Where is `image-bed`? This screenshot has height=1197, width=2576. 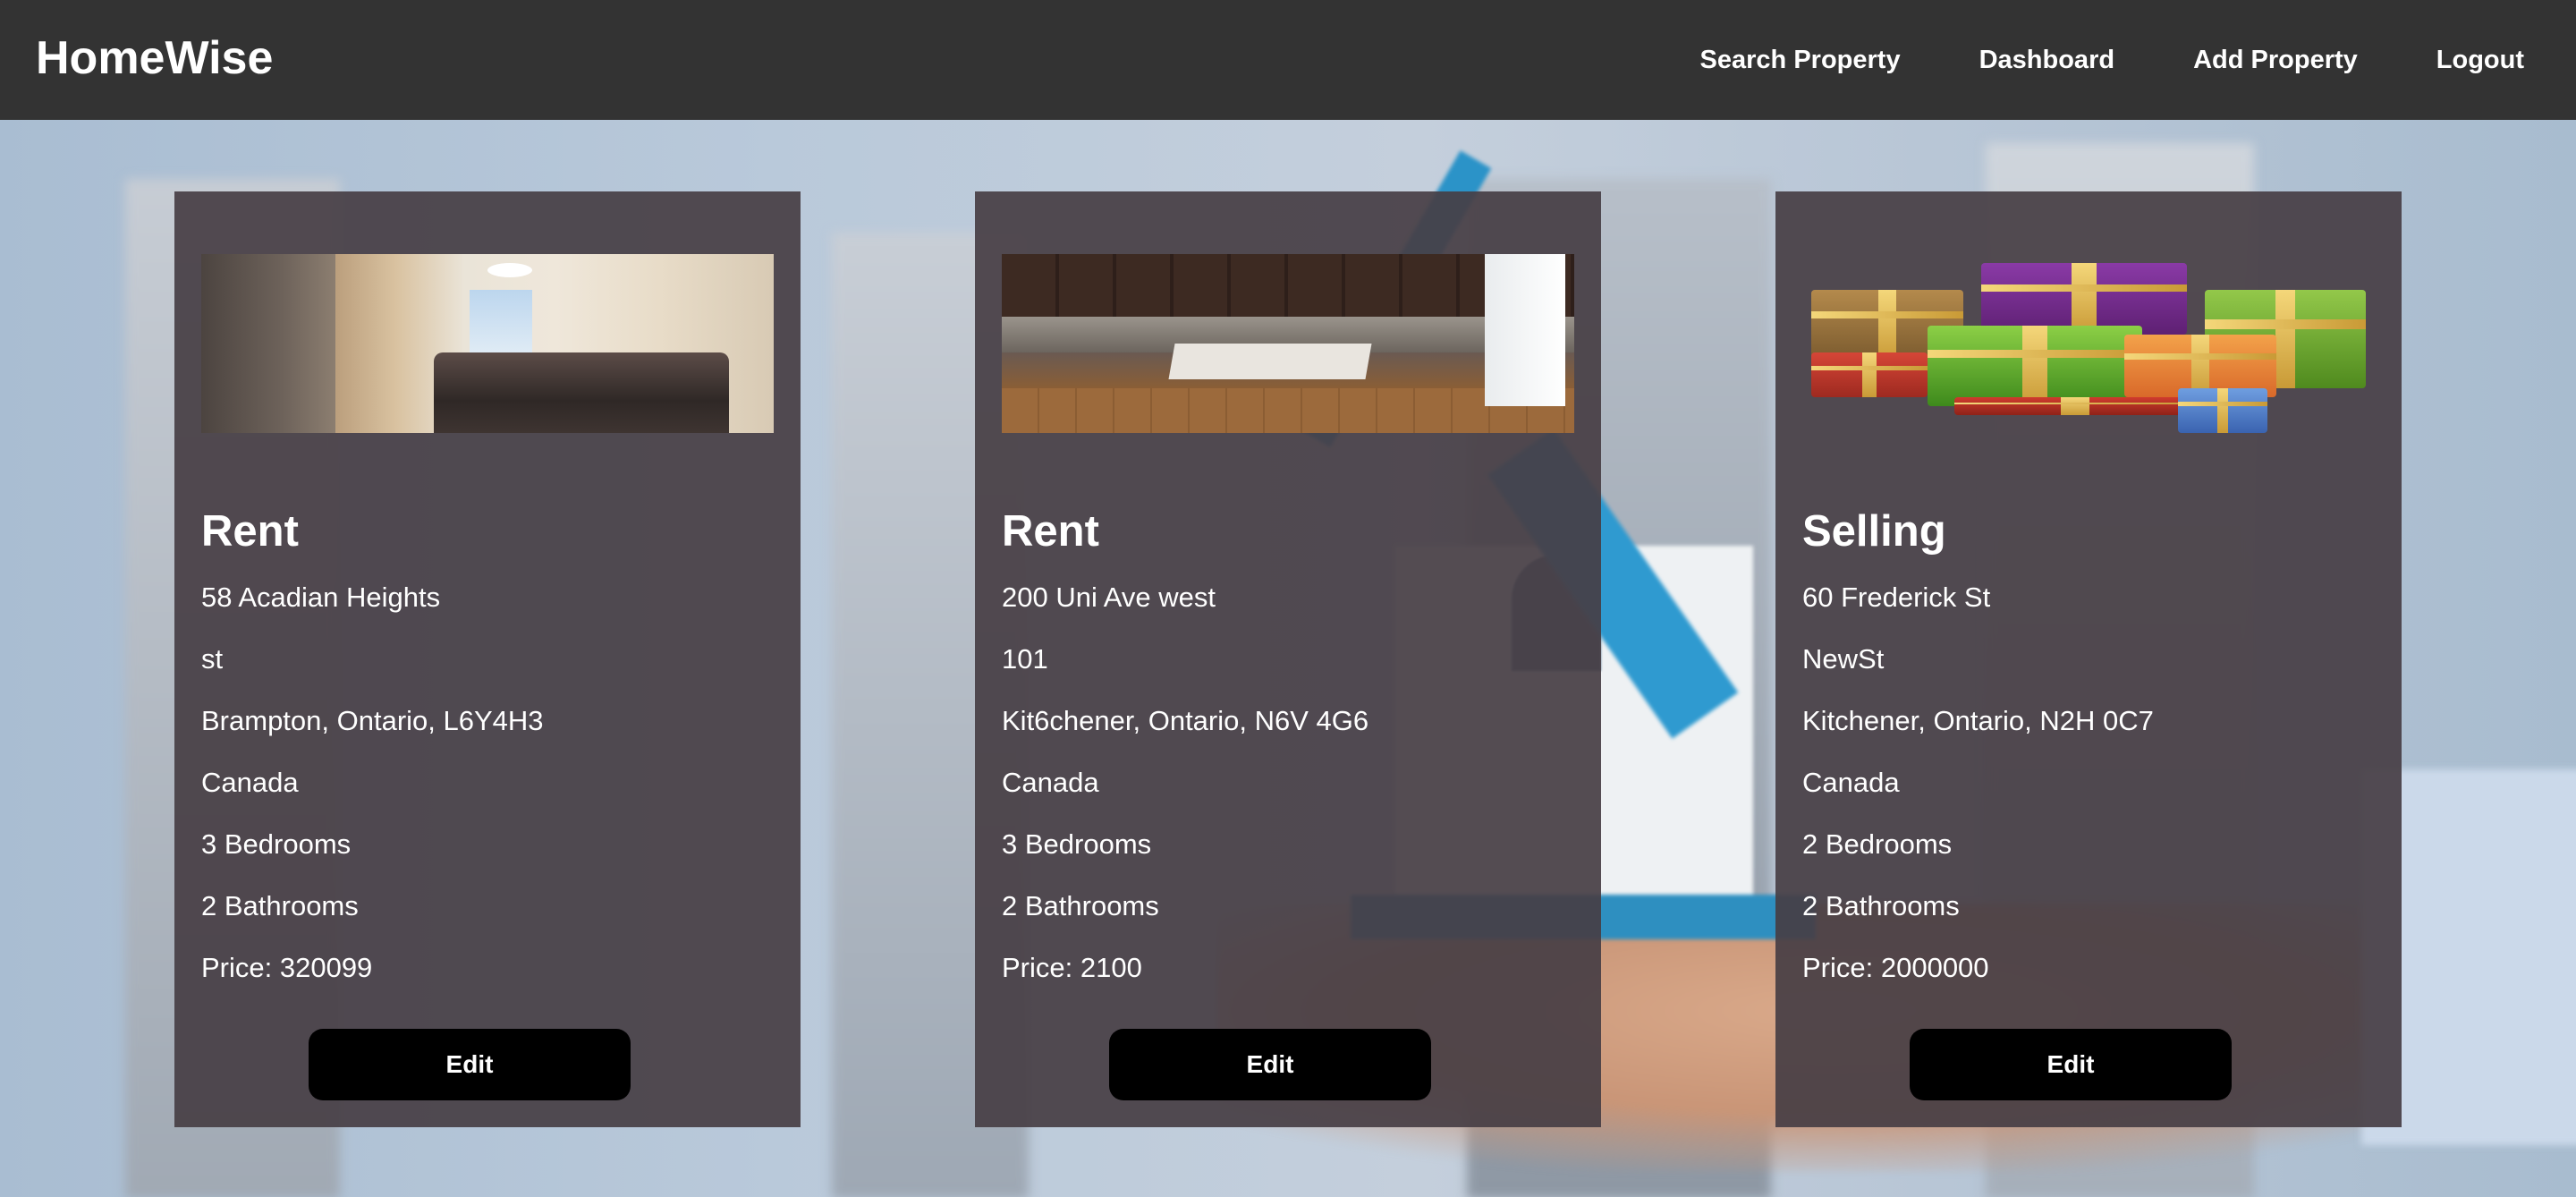 image-bed is located at coordinates (581, 392).